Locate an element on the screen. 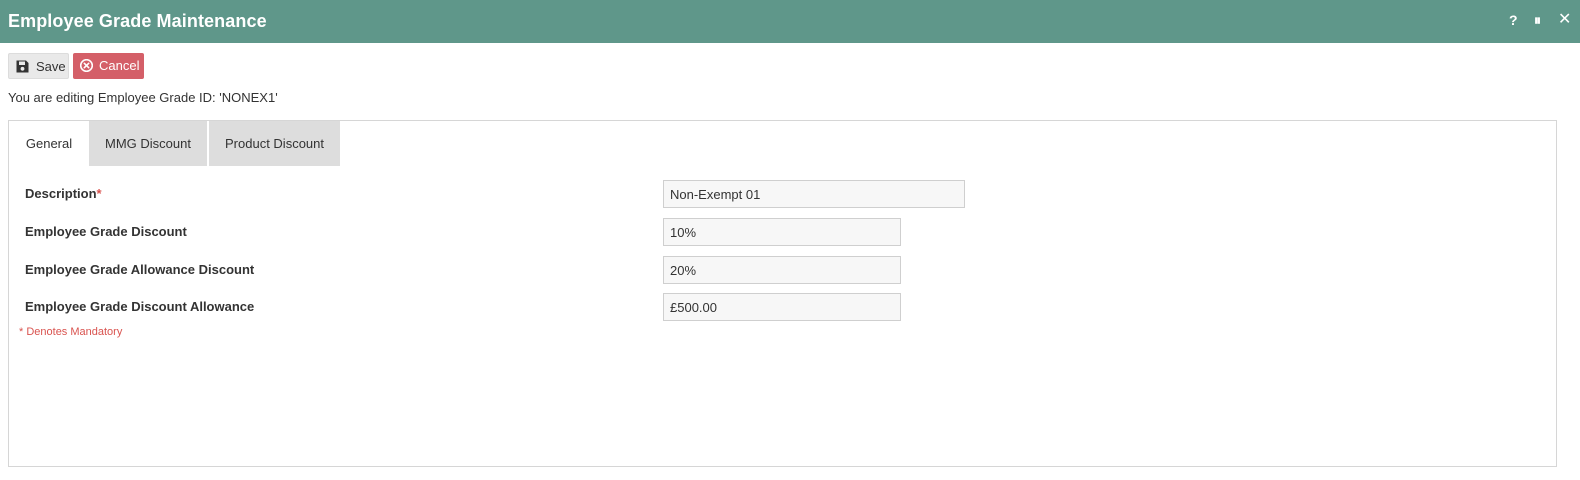 The height and width of the screenshot is (480, 1580). mandatory-note: * Denotes Mandatory is located at coordinates (71, 332).